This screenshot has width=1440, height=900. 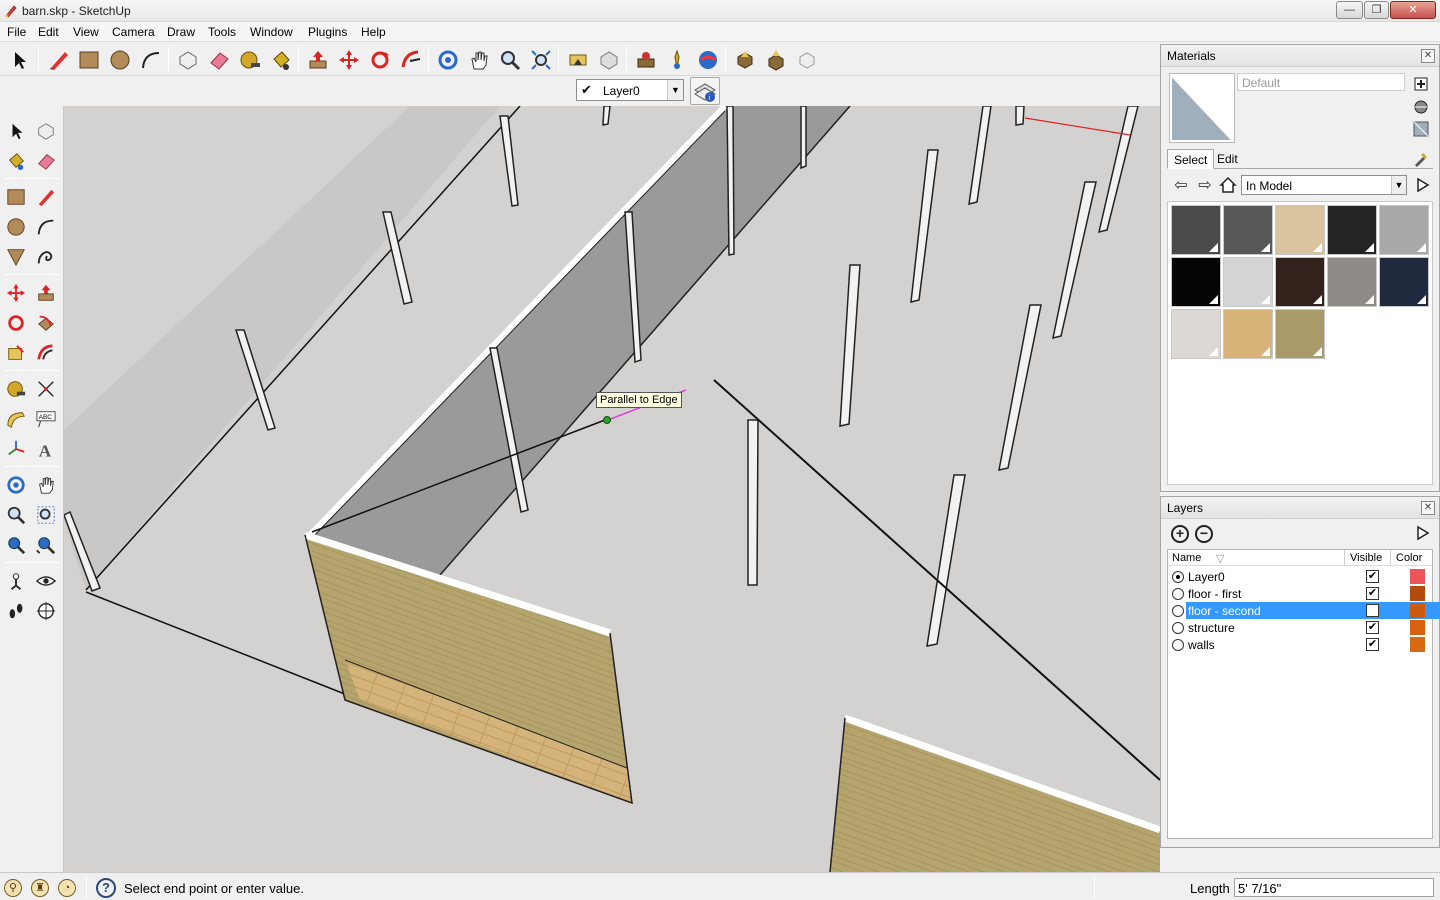 I want to click on arc-icon, so click(x=151, y=60).